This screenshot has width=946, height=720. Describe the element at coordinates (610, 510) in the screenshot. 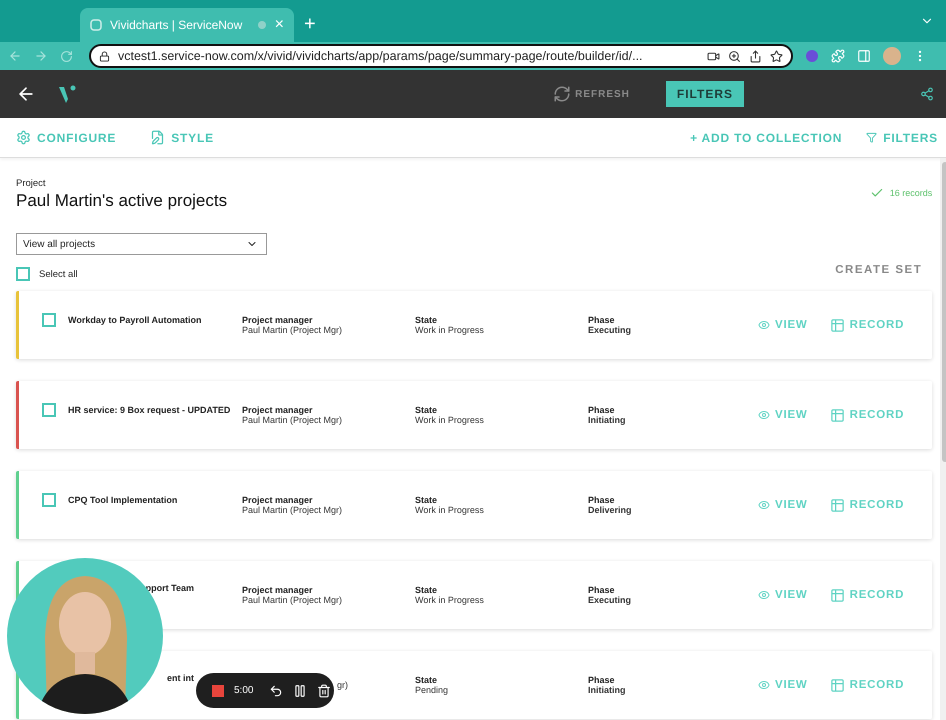

I see `phase-value: Delivering` at that location.